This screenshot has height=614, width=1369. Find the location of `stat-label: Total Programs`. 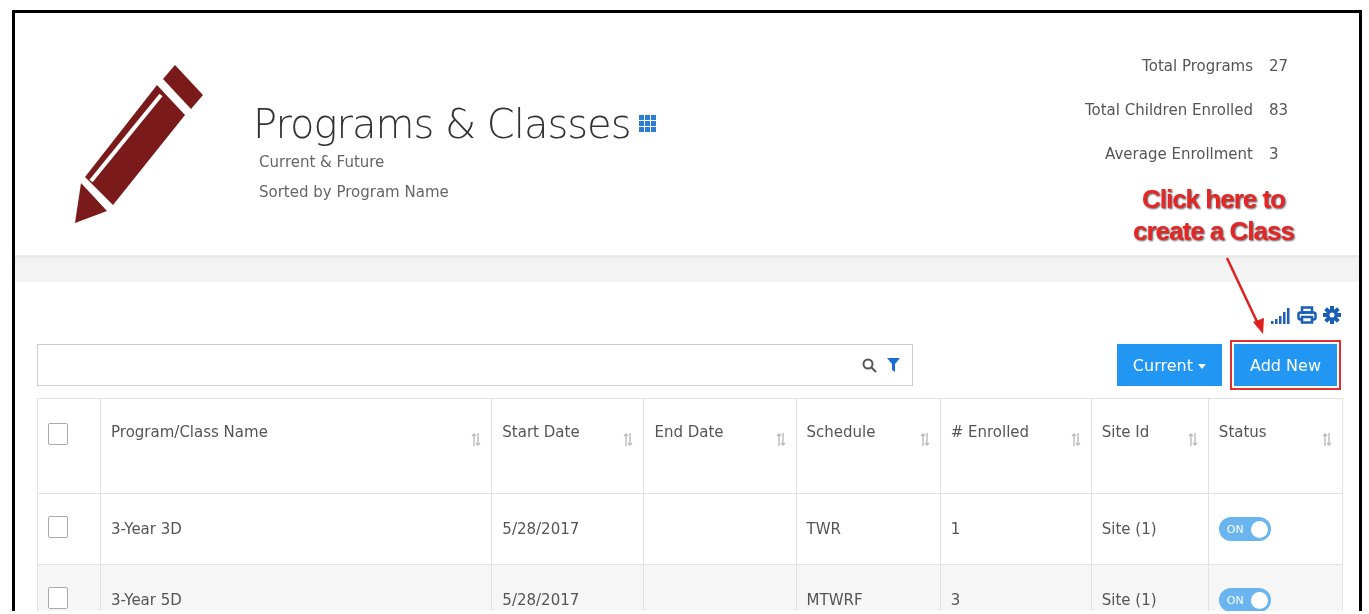

stat-label: Total Programs is located at coordinates (1197, 66).